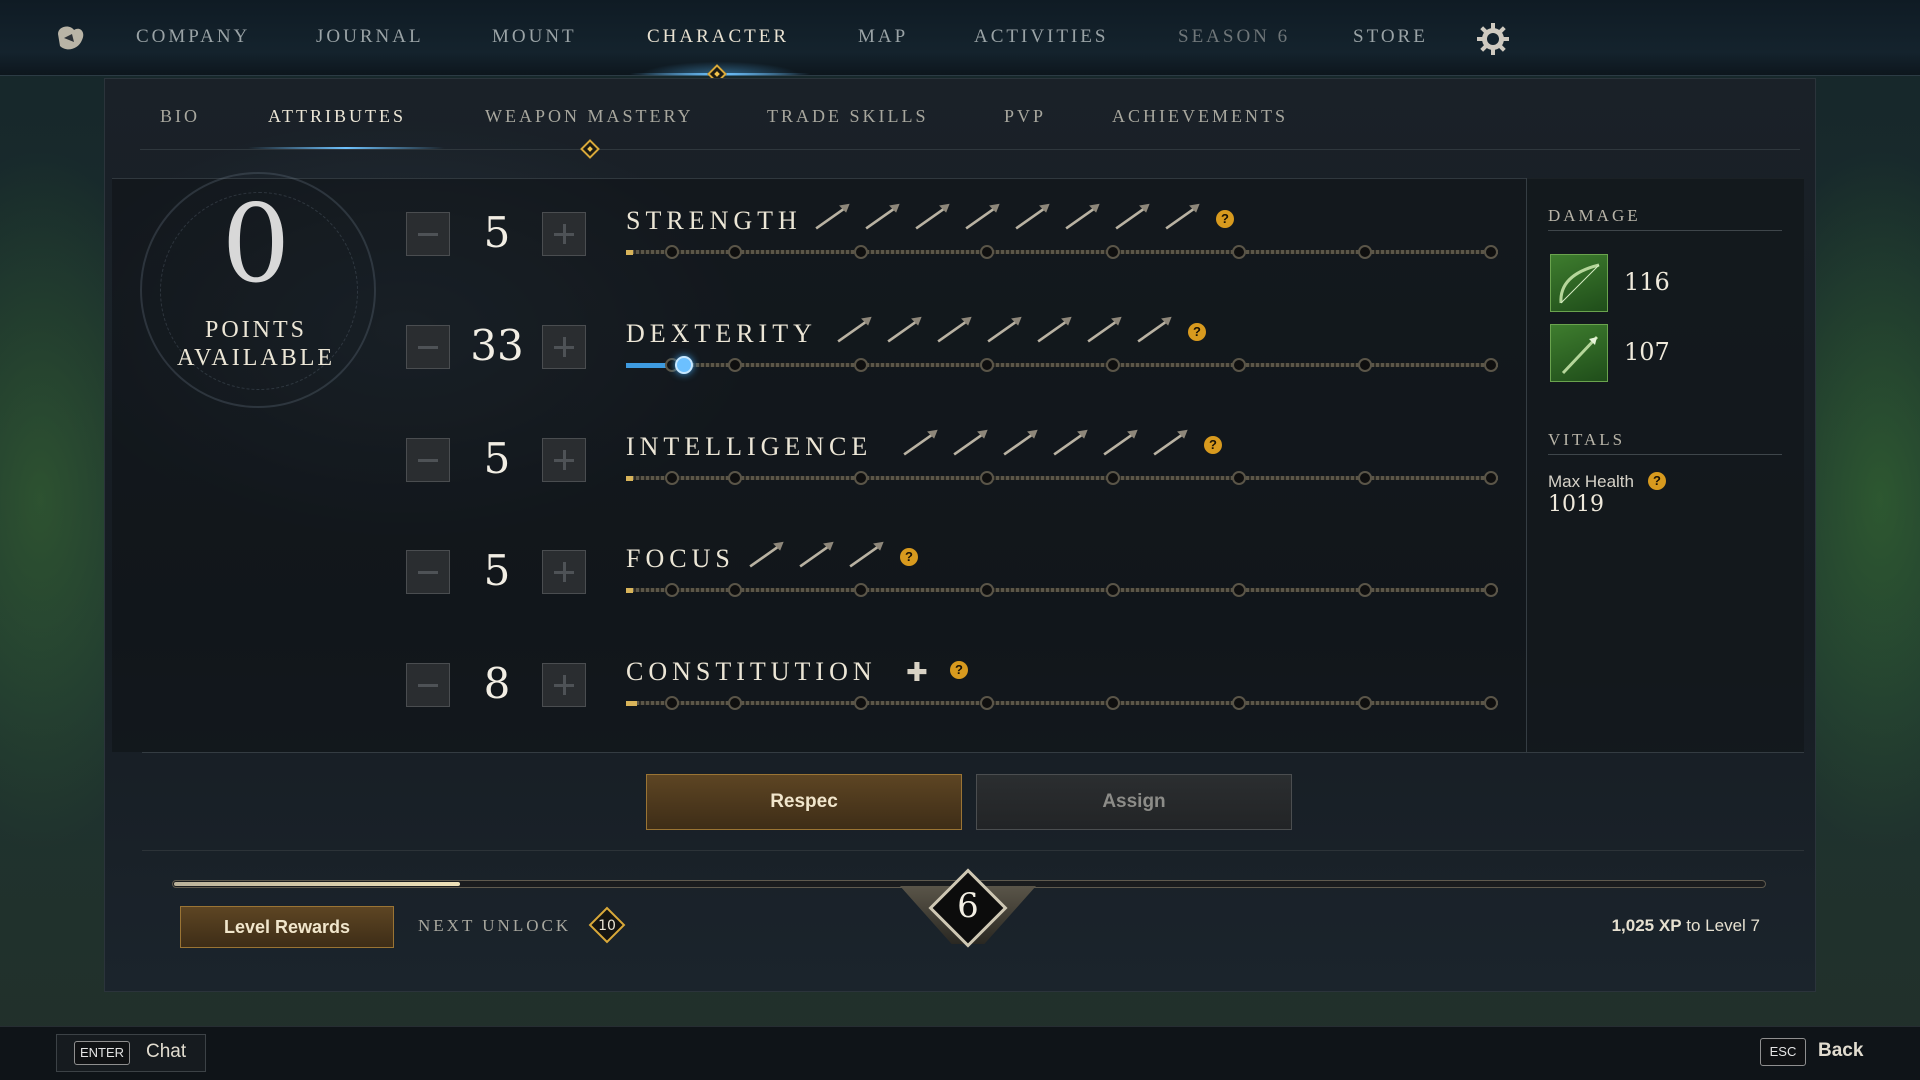 Image resolution: width=1920 pixels, height=1080 pixels. Describe the element at coordinates (589, 116) in the screenshot. I see `subtab-weapon-mastery: WEAPON MASTERY` at that location.